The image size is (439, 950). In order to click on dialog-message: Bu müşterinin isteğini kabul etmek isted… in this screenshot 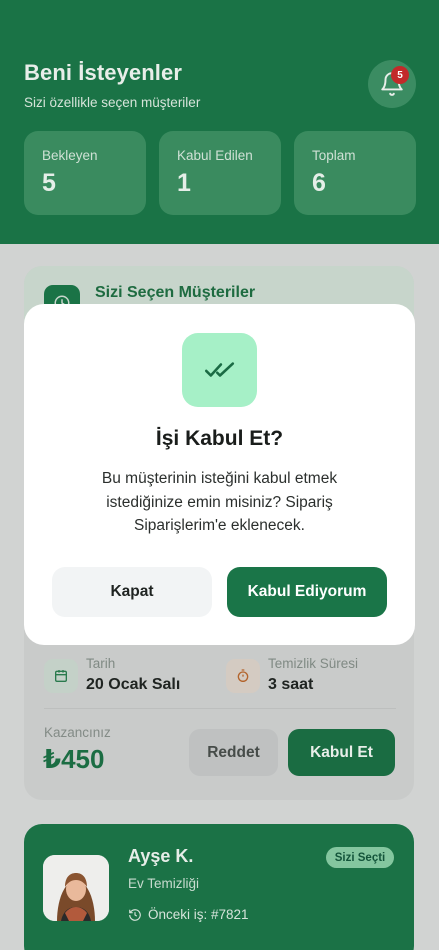, I will do `click(219, 502)`.